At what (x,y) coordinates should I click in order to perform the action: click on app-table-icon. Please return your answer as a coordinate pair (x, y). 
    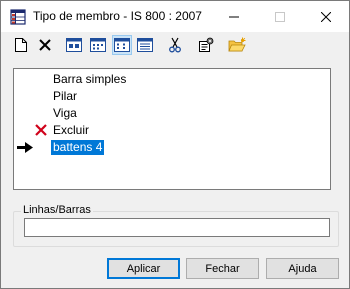
    Looking at the image, I should click on (18, 17).